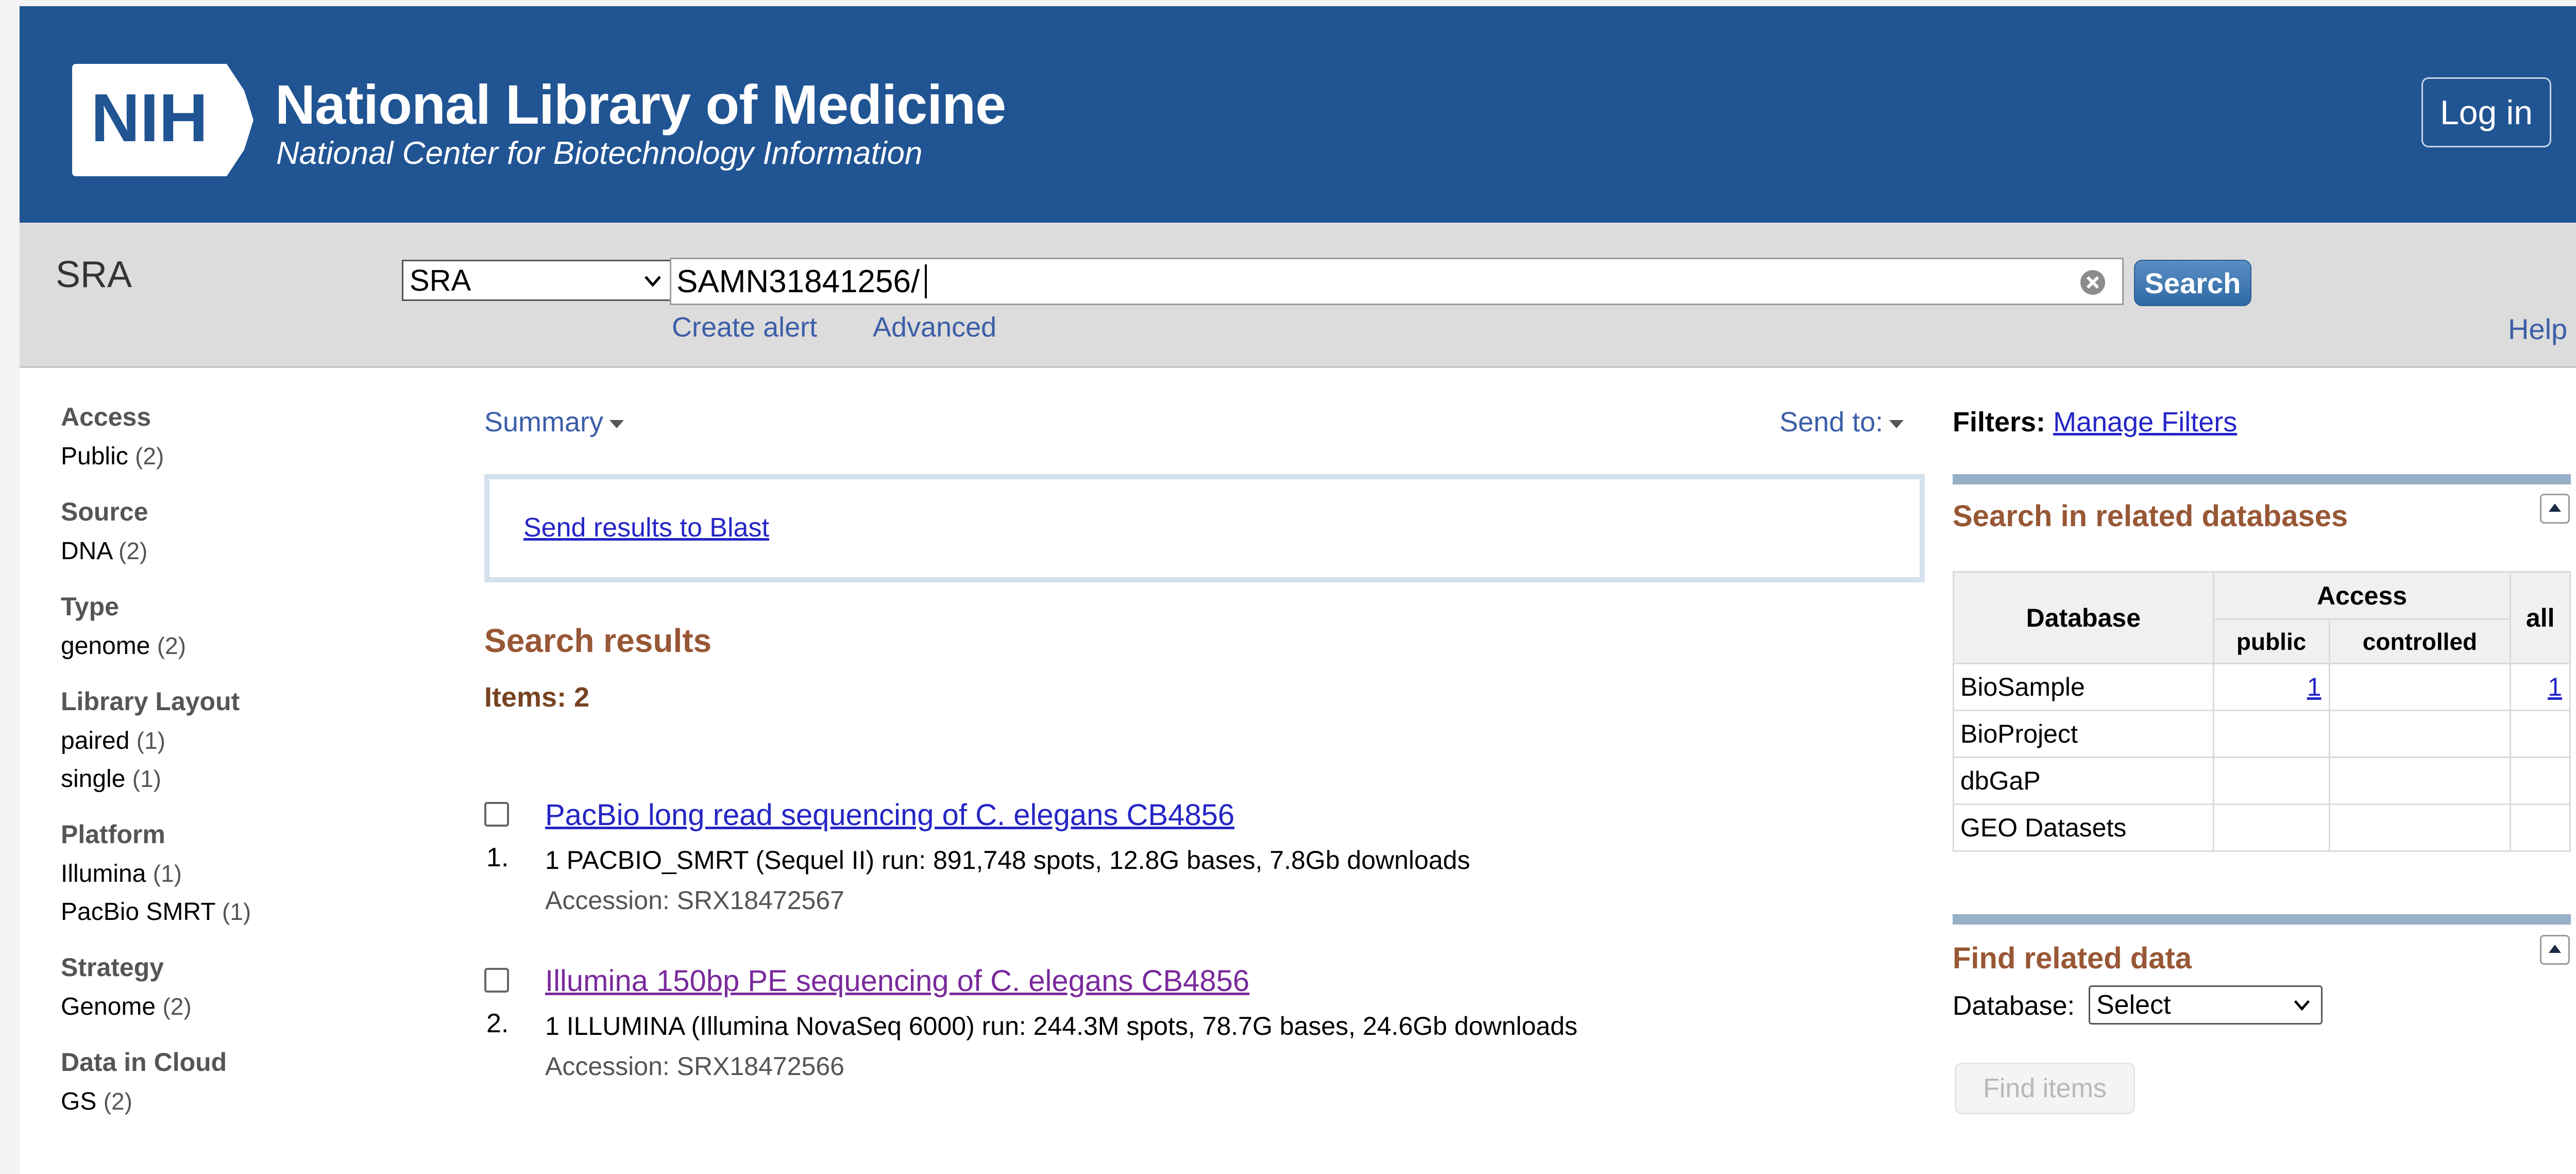 This screenshot has height=1174, width=2576. I want to click on db-name: BioProject, so click(2083, 734).